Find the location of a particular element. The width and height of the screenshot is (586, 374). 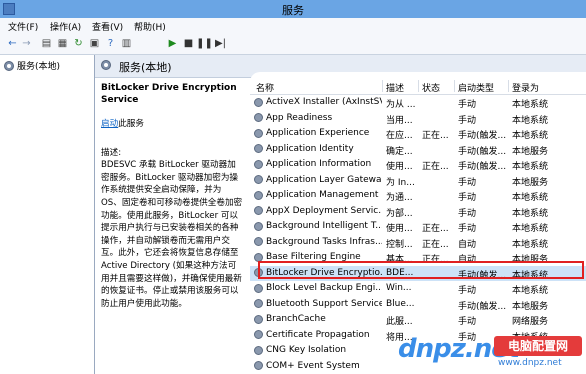

play-icon: ▶ is located at coordinates (172, 43).